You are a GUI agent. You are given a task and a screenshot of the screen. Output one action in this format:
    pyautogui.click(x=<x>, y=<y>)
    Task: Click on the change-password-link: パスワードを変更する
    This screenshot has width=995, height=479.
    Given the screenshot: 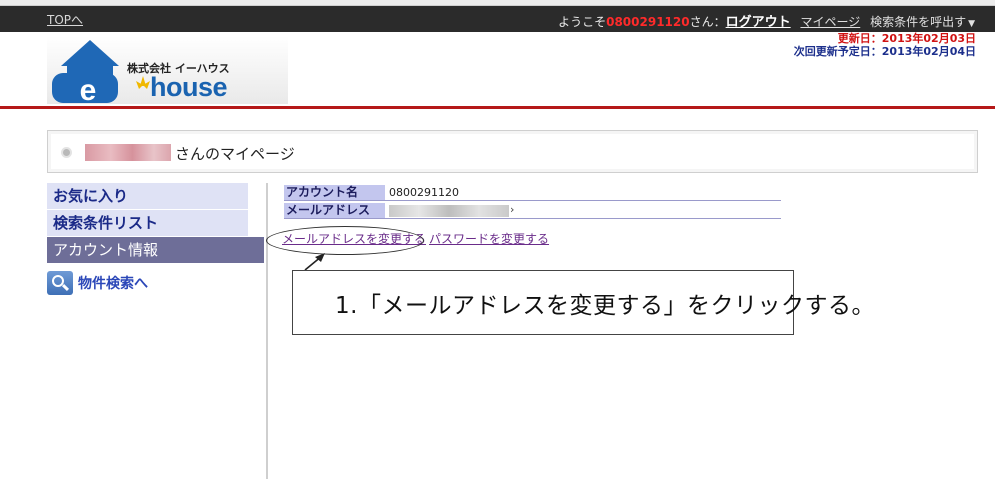 What is the action you would take?
    pyautogui.click(x=489, y=239)
    